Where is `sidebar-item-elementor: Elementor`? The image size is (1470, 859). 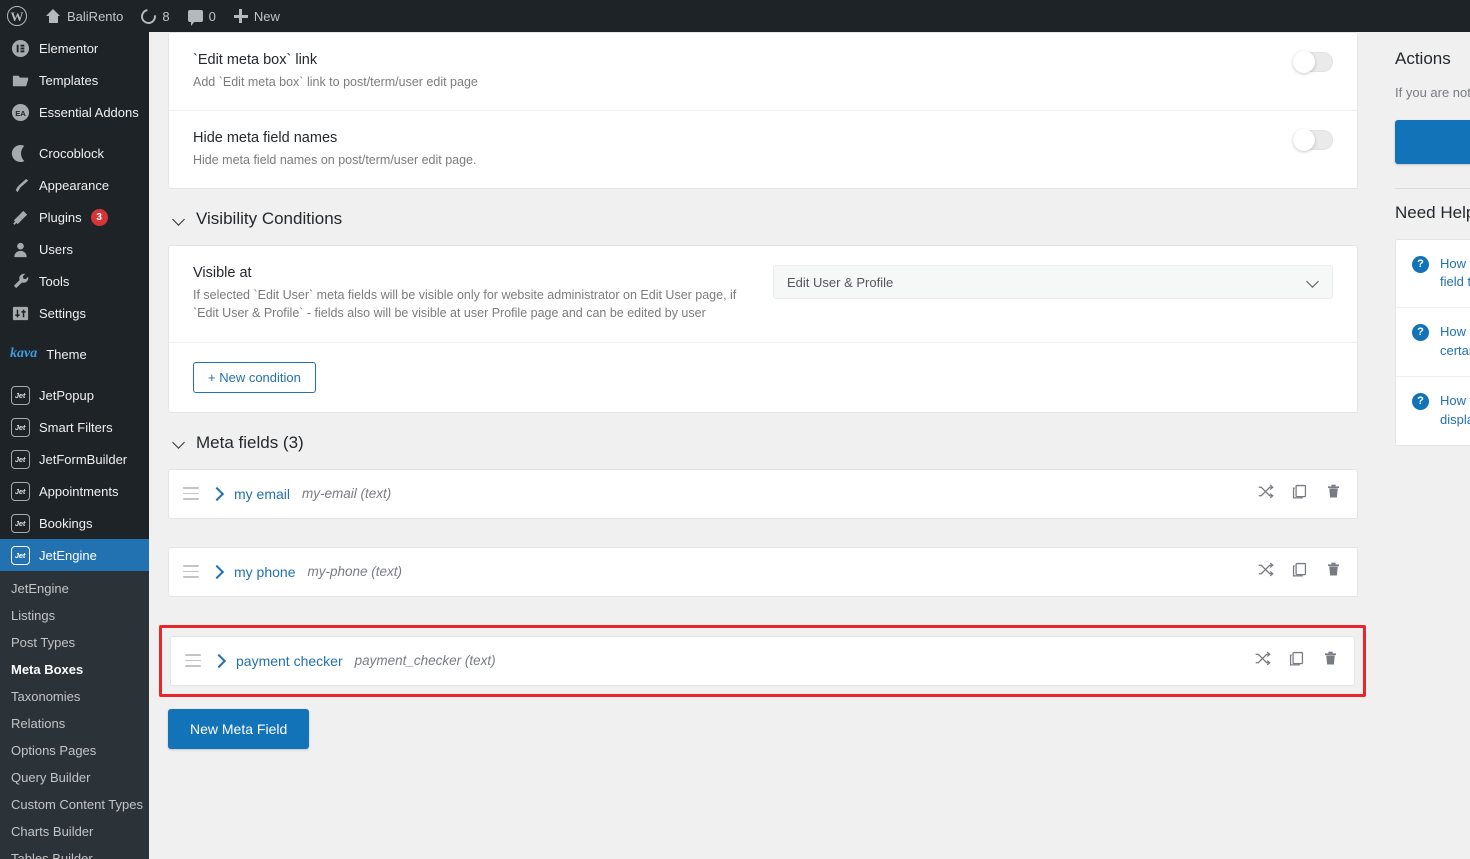
sidebar-item-elementor: Elementor is located at coordinates (74, 48).